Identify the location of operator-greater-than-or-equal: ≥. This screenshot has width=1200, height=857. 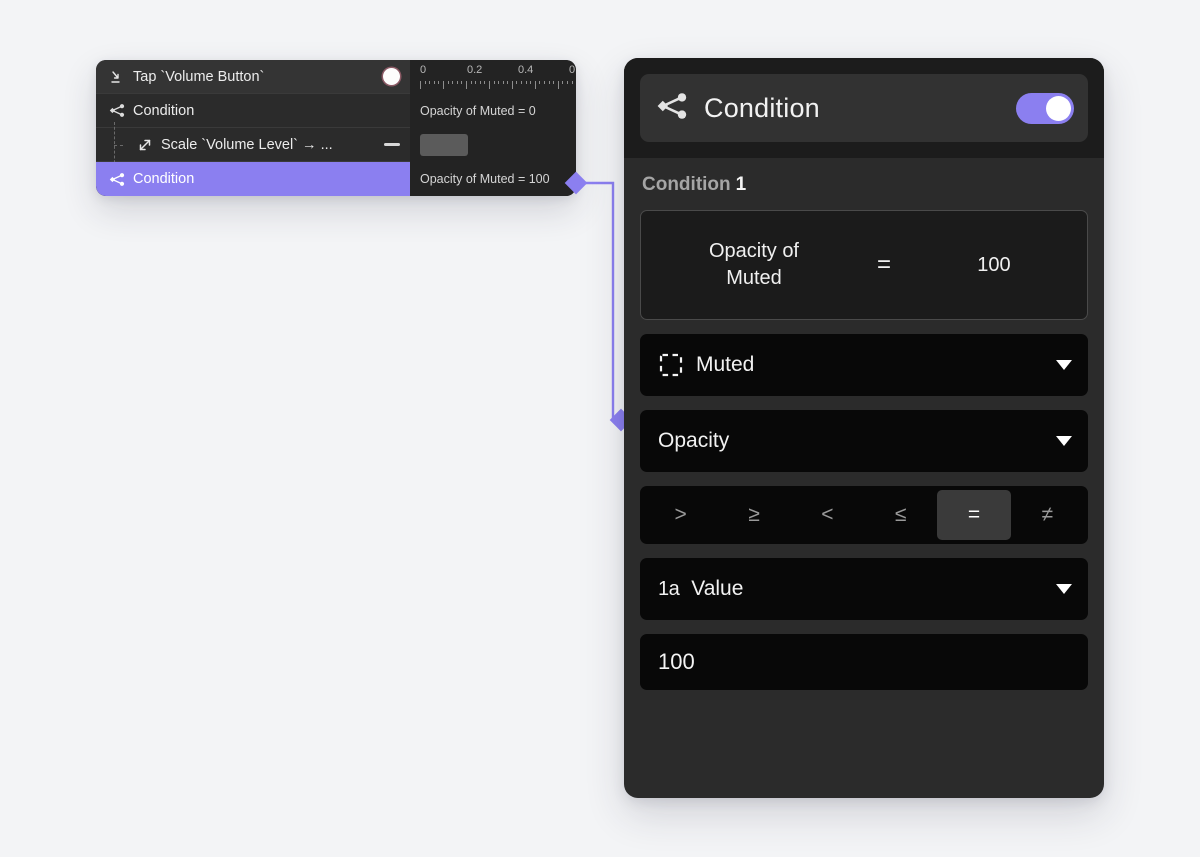
(753, 515).